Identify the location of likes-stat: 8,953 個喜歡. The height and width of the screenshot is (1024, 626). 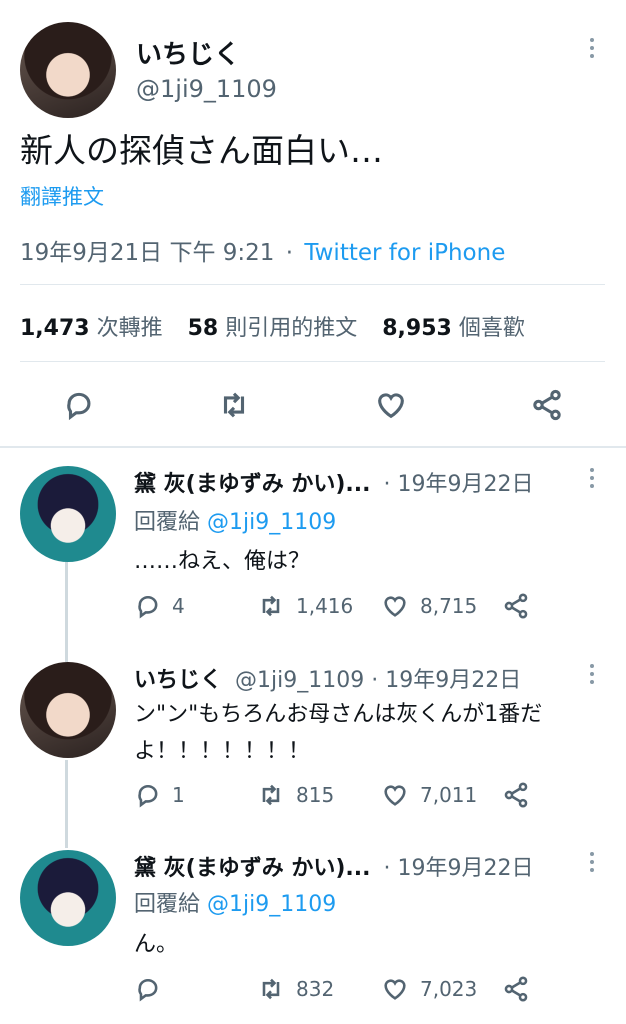
(453, 328).